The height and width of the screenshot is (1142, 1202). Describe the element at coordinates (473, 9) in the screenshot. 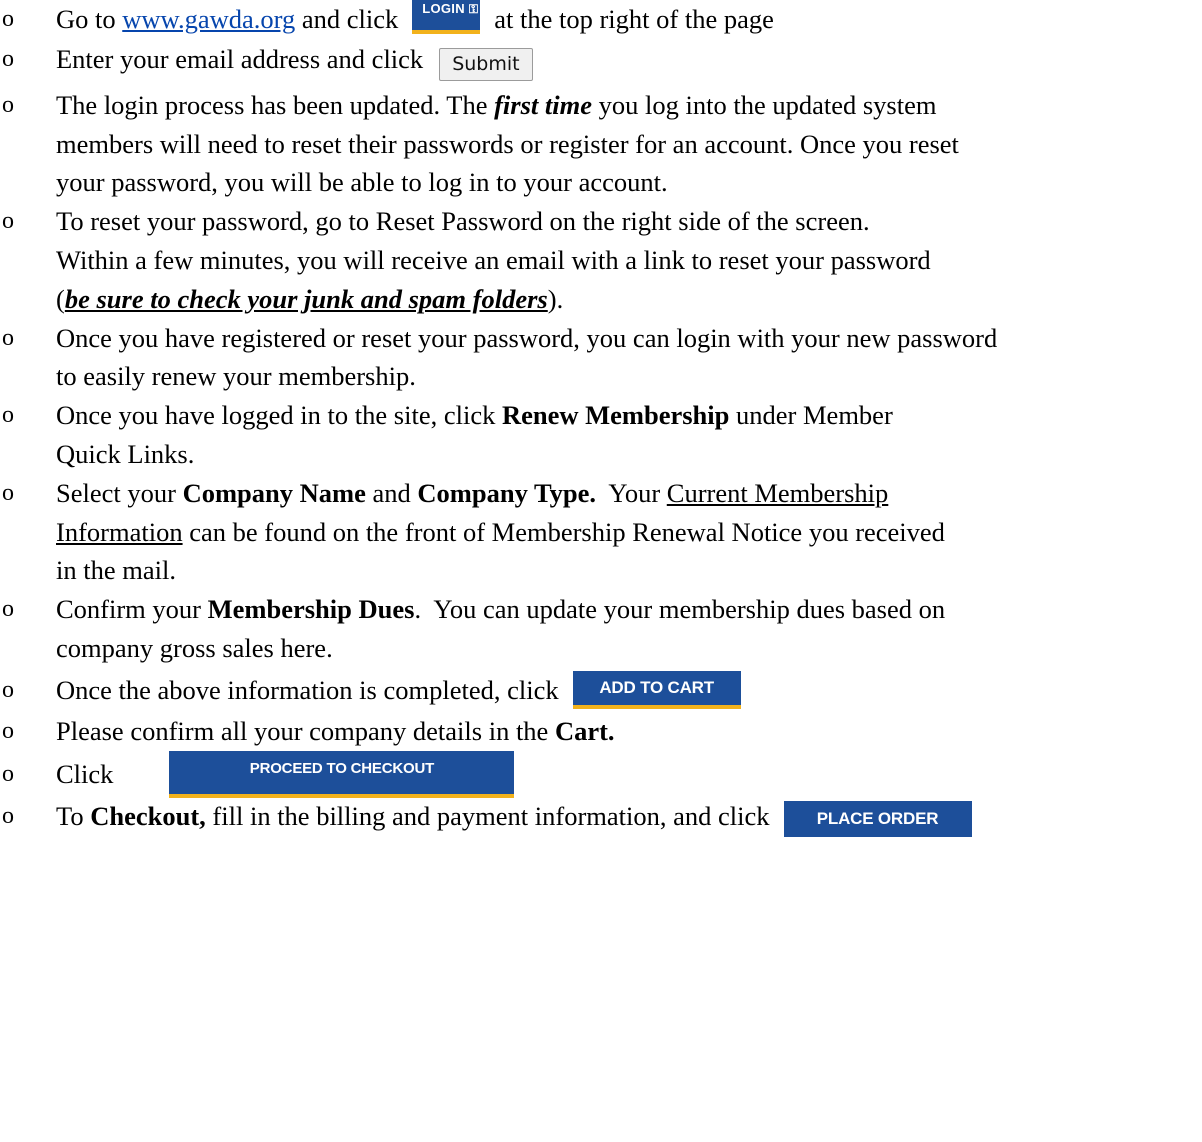

I see `key-icon: ⚿` at that location.